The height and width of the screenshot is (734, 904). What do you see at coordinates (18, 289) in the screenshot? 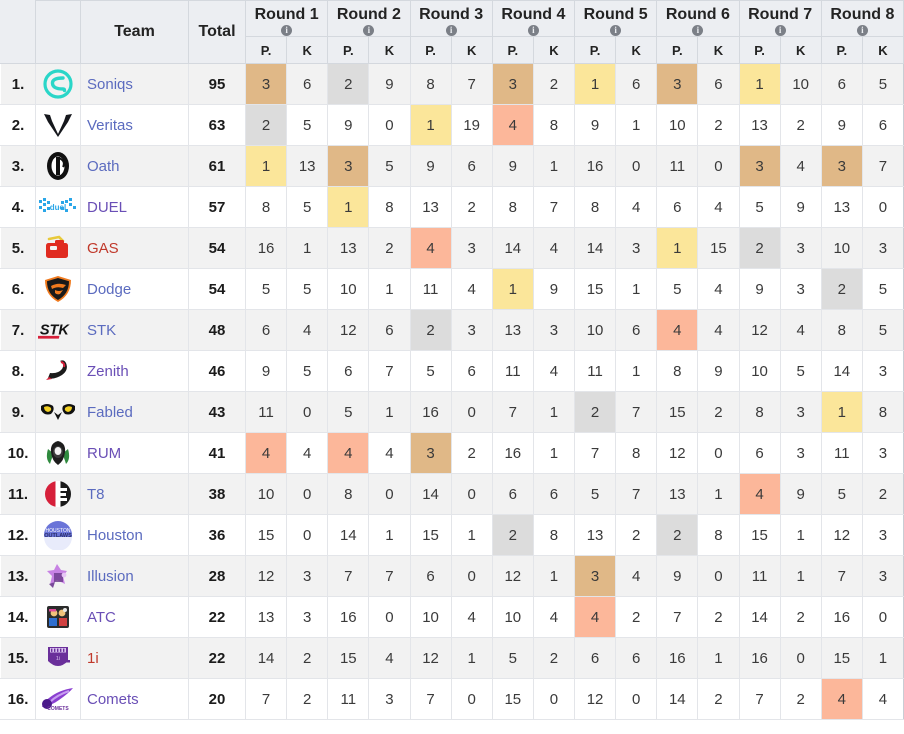
I see `rank-cell: 6.` at bounding box center [18, 289].